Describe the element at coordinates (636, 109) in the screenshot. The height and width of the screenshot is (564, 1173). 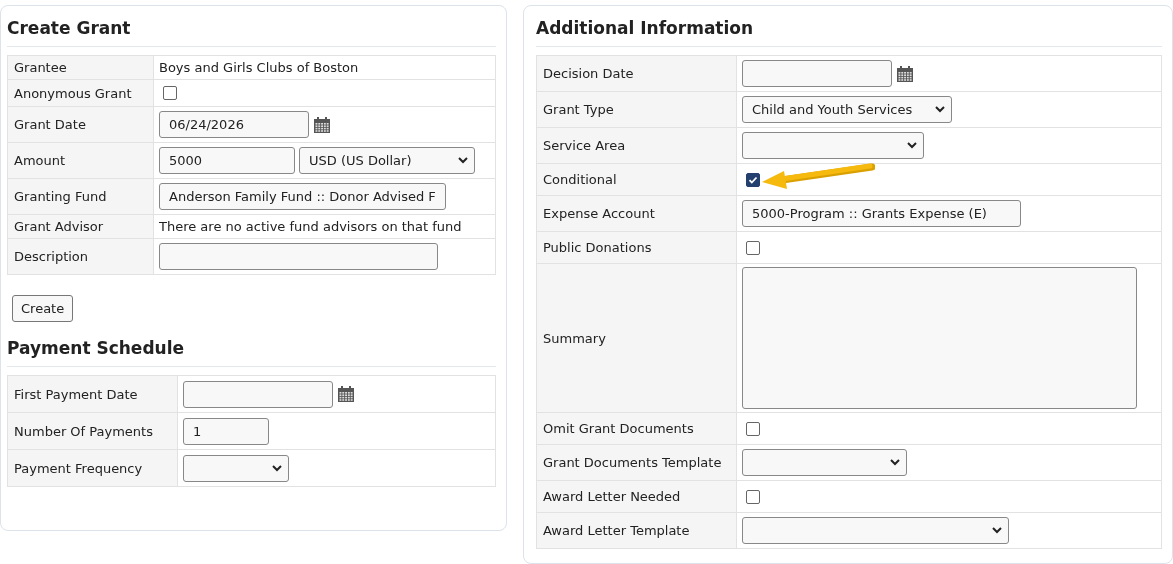
I see `field-label: Grant Type` at that location.